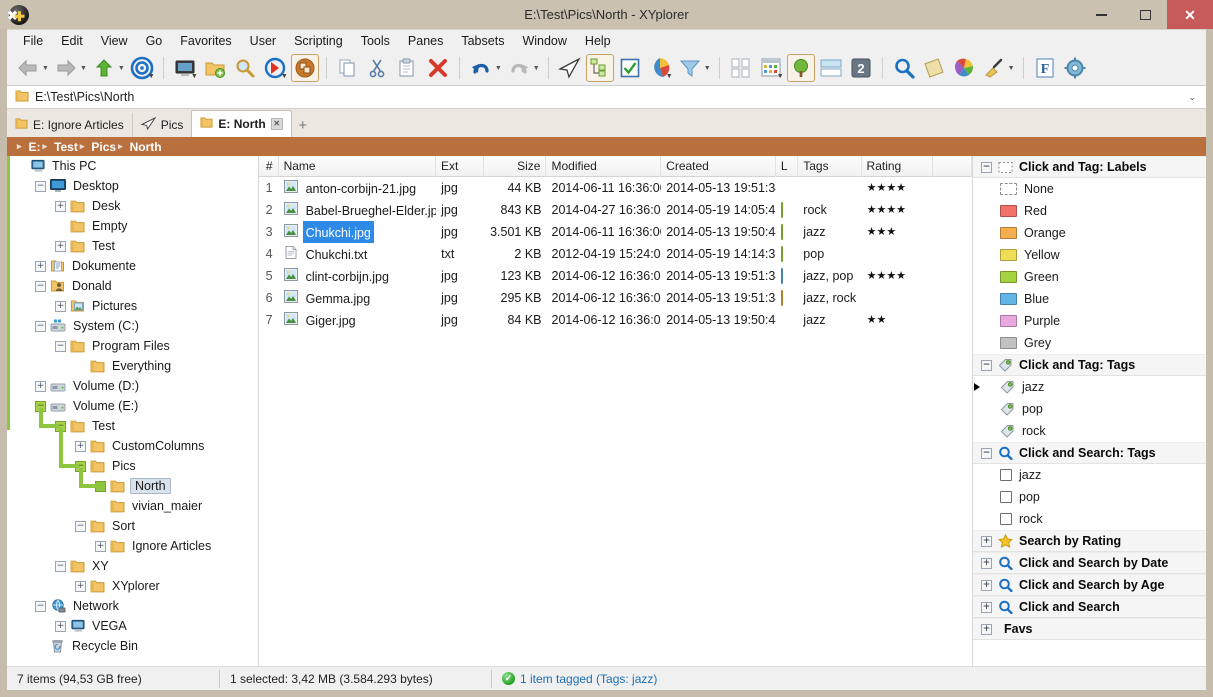 Image resolution: width=1213 pixels, height=697 pixels. Describe the element at coordinates (1192, 97) in the screenshot. I see `chevron-down-icon: ⌄` at that location.